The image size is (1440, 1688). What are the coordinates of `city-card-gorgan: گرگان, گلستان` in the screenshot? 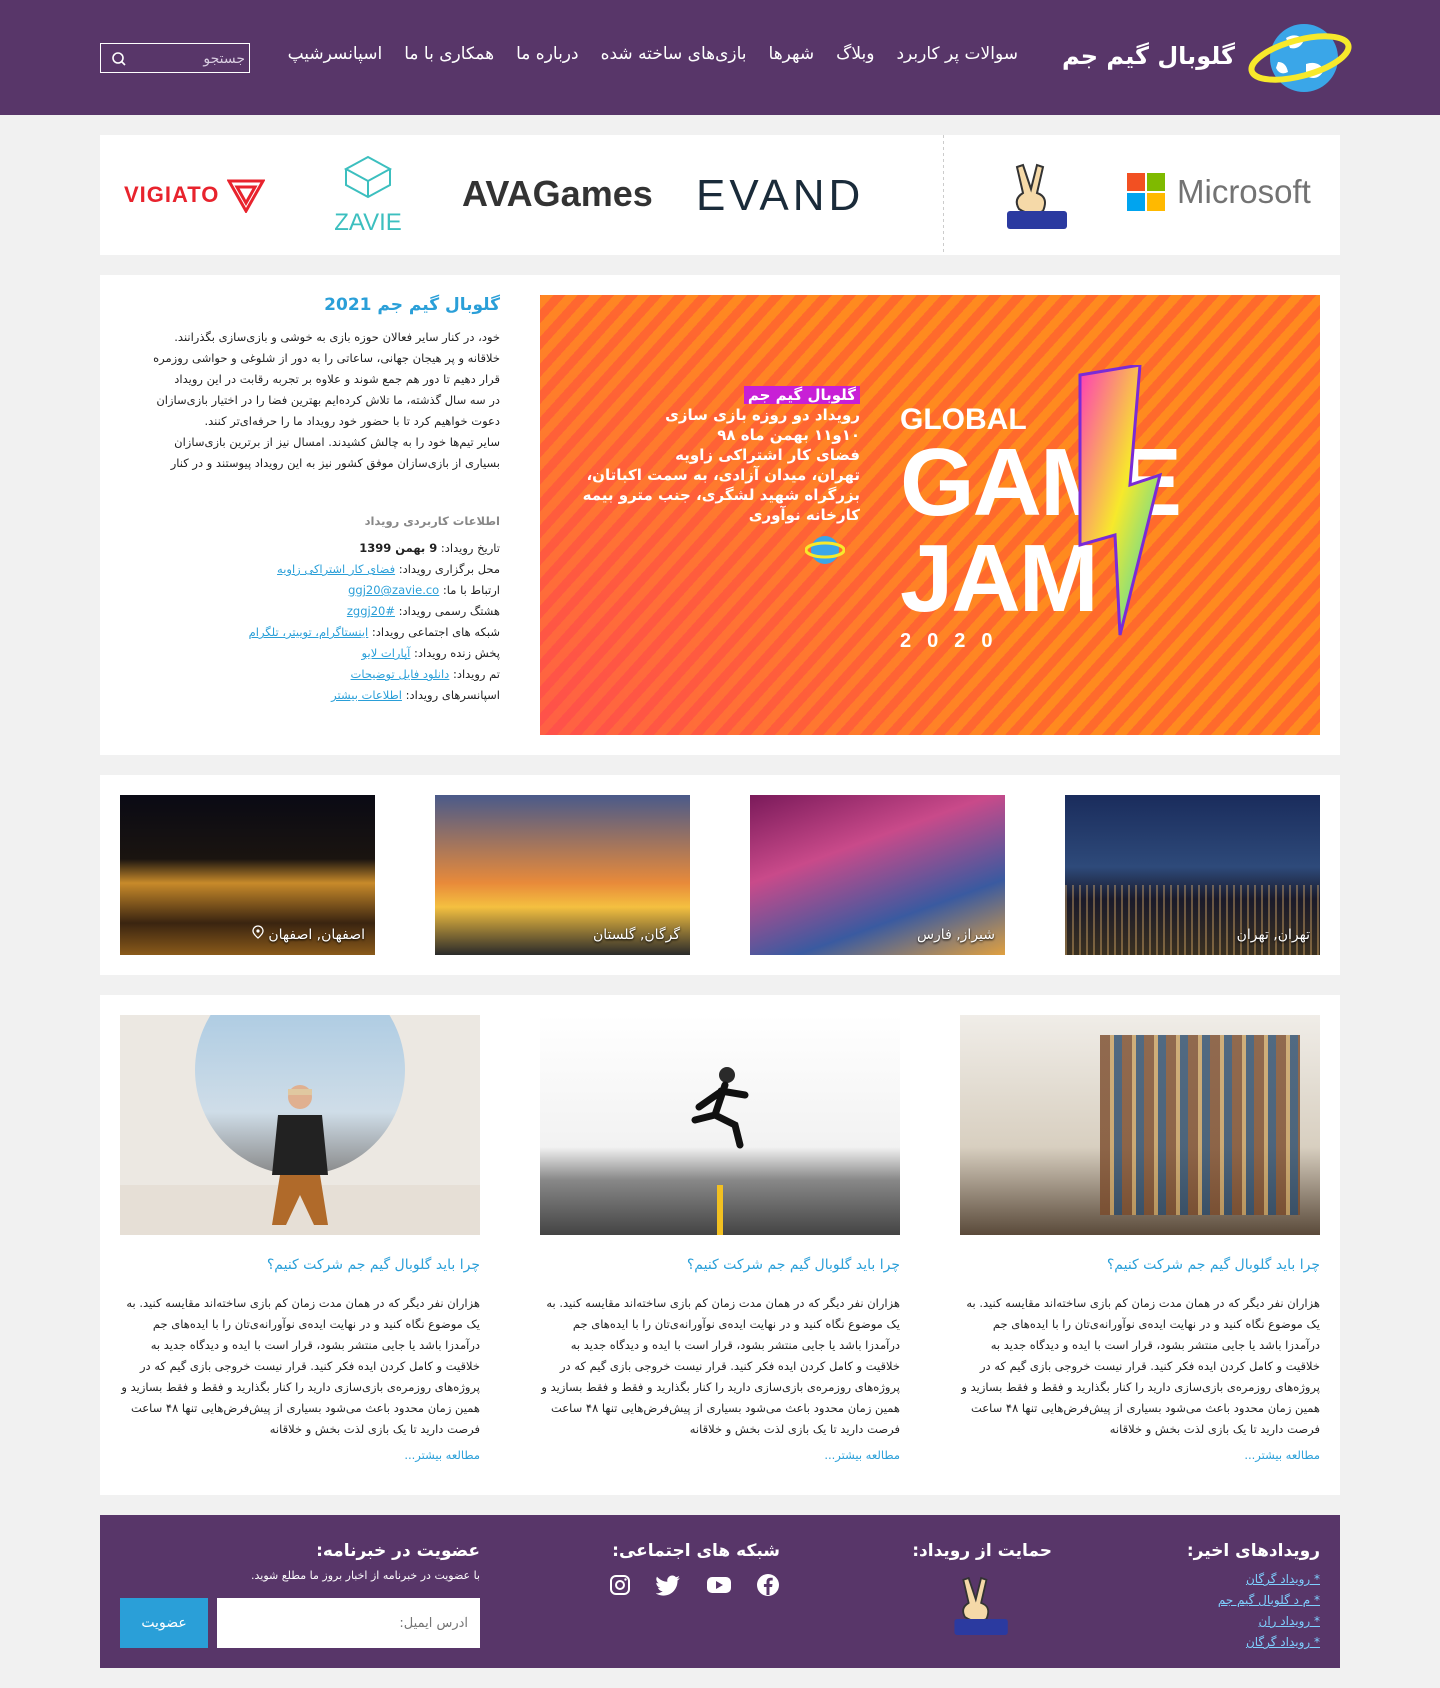 It's located at (562, 875).